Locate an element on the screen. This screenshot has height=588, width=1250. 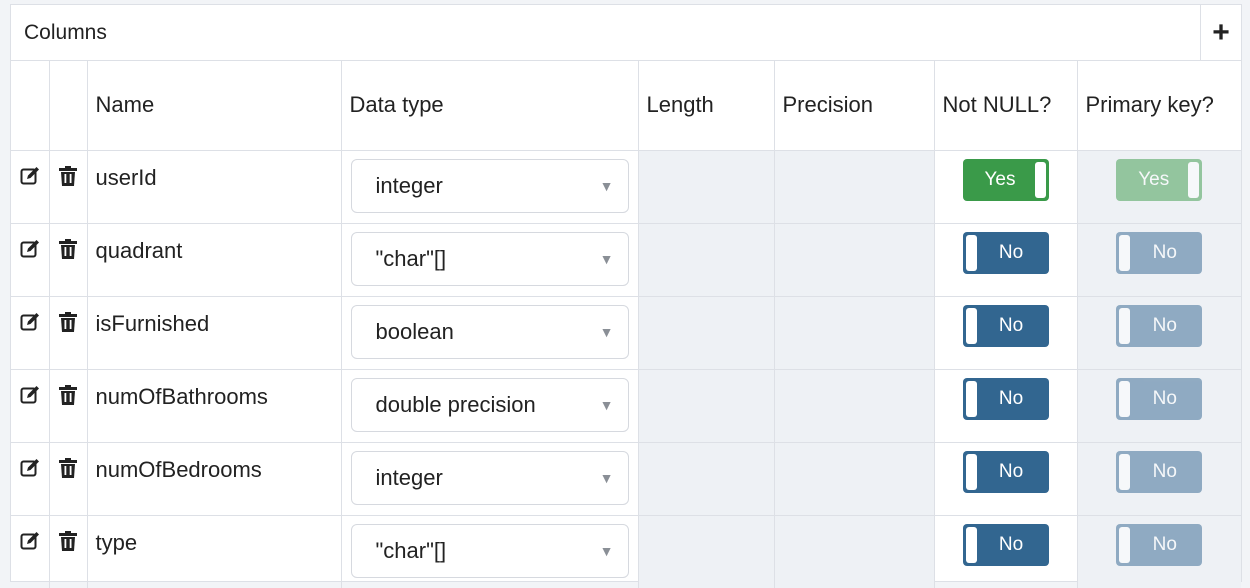
not-null-toggle: Yes is located at coordinates (1005, 179).